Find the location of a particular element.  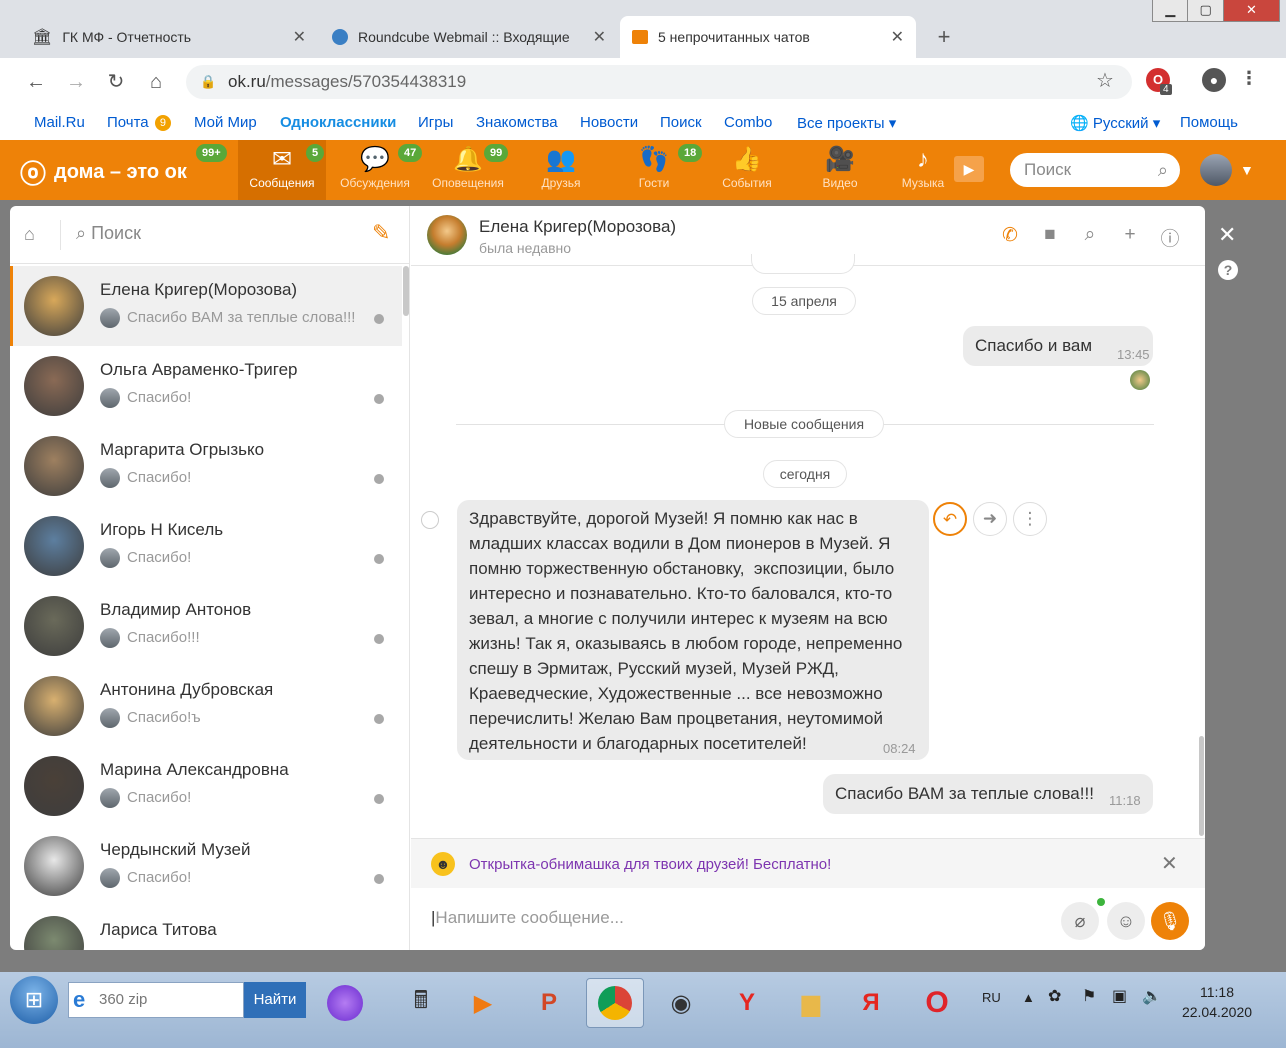

network-icon: ▣ is located at coordinates (1119, 996).